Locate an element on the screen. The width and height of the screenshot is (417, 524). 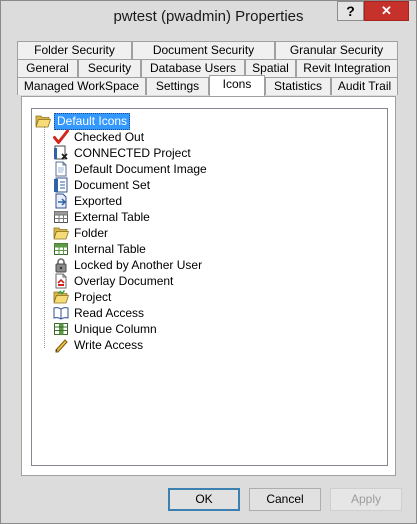
tree-item-external-table: External Table is located at coordinates (102, 217).